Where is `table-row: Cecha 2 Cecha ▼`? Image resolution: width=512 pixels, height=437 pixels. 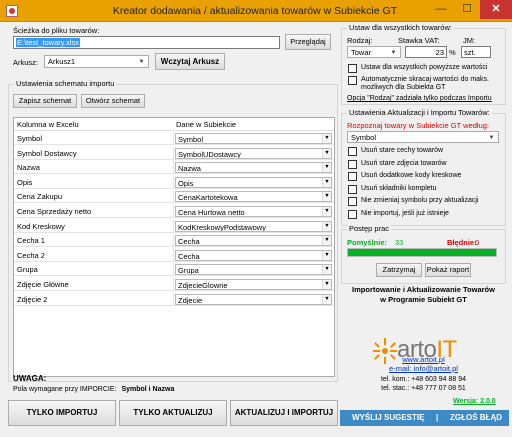
table-row: Cecha 2 Cecha ▼ is located at coordinates (174, 255).